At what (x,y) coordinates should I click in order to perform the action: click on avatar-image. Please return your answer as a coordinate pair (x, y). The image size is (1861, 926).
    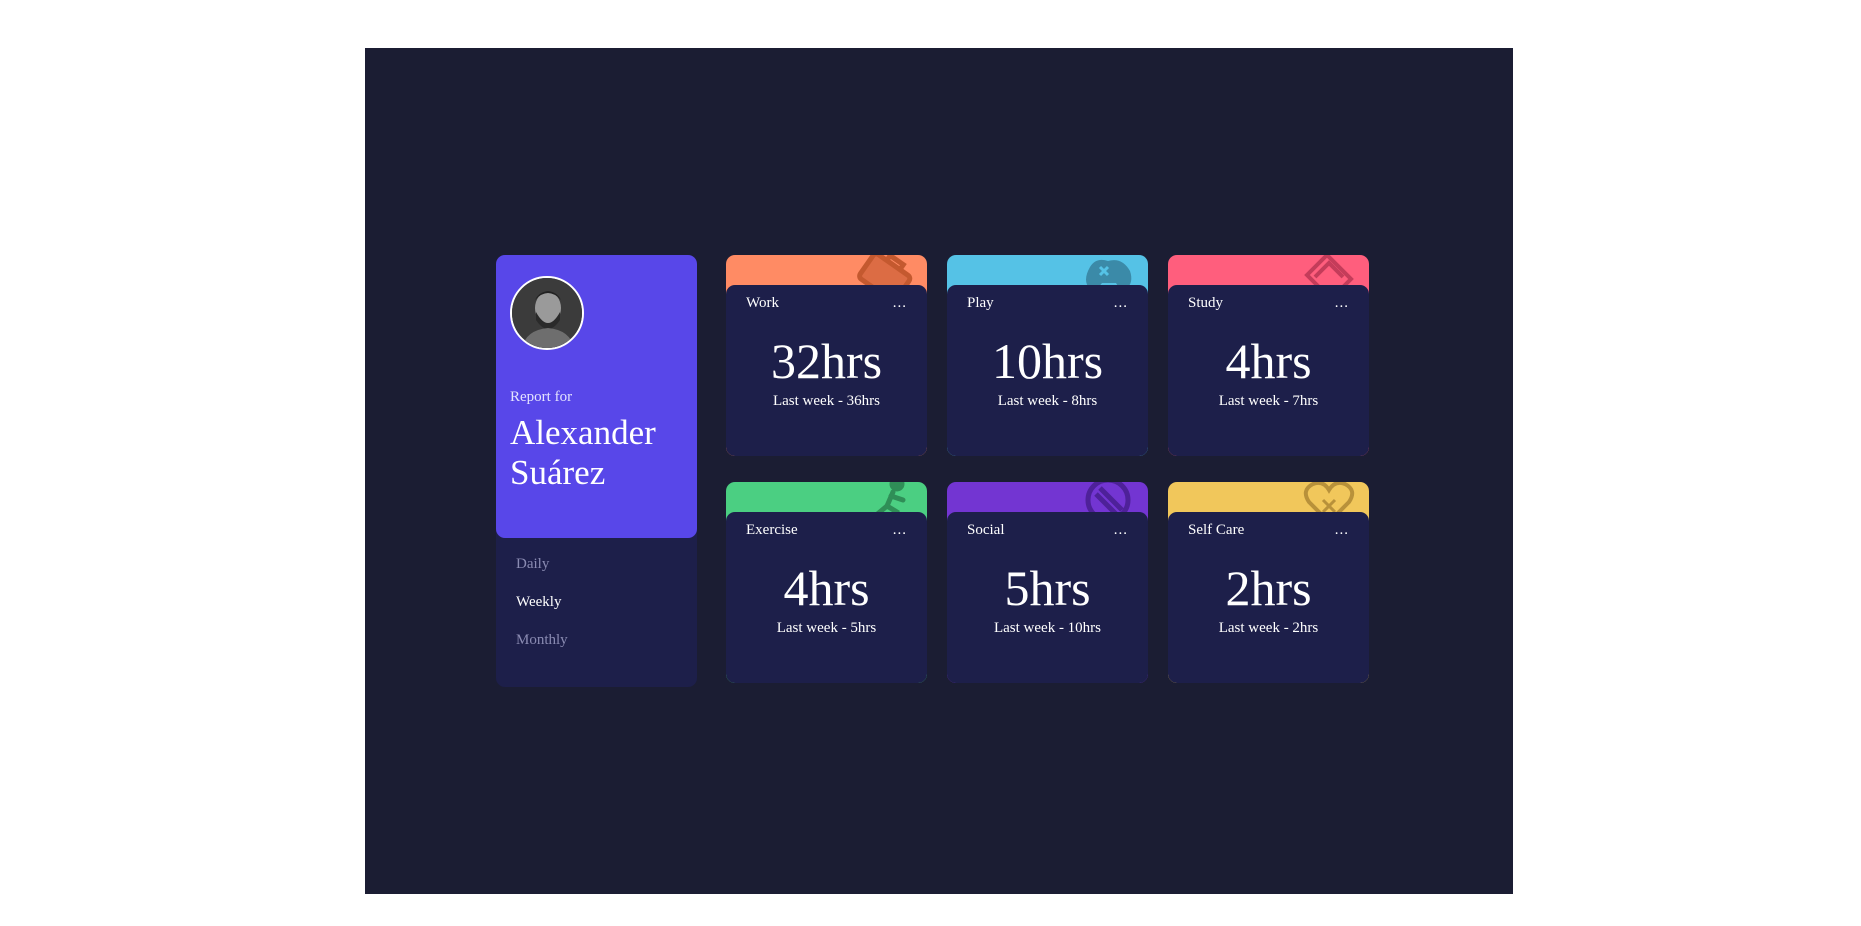
    Looking at the image, I should click on (547, 313).